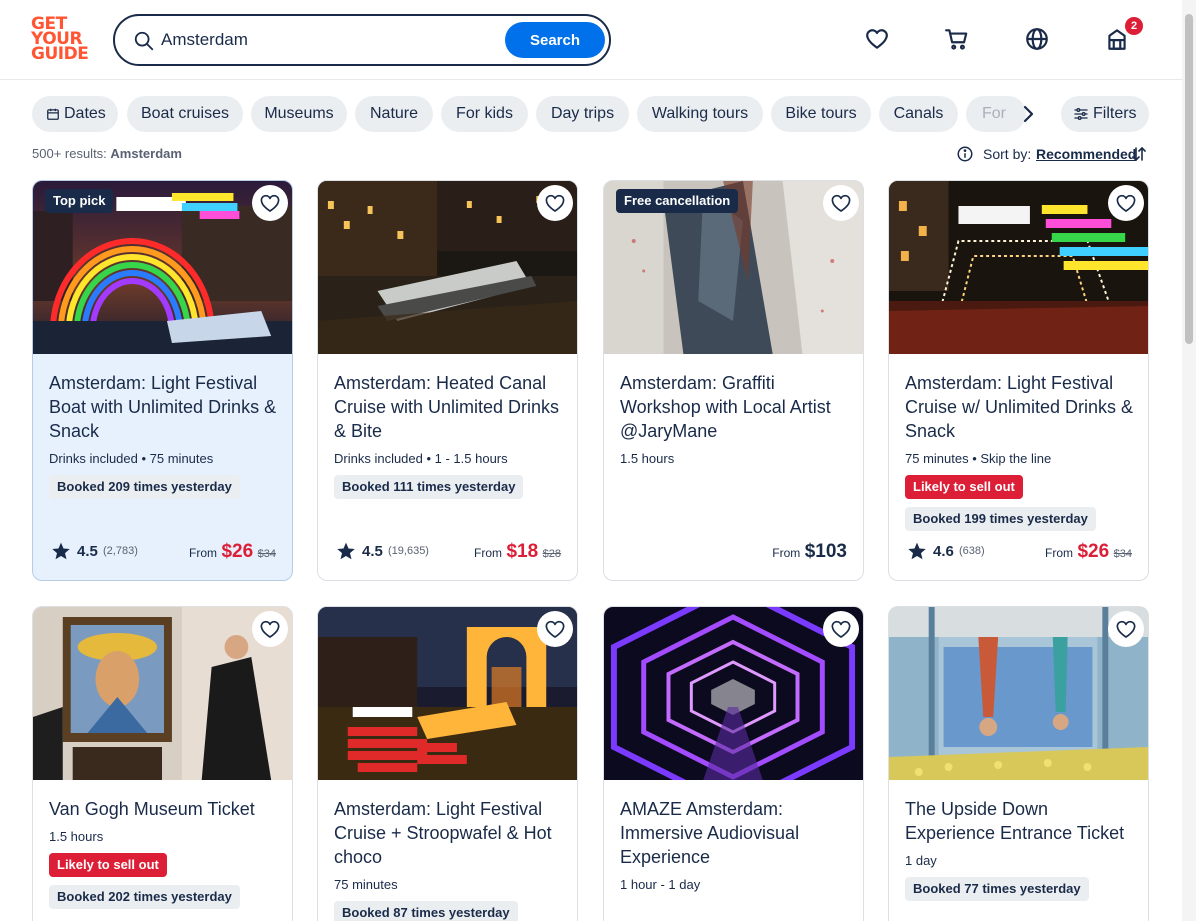 Image resolution: width=1196 pixels, height=921 pixels. Describe the element at coordinates (921, 860) in the screenshot. I see `card-duration: 1 day` at that location.